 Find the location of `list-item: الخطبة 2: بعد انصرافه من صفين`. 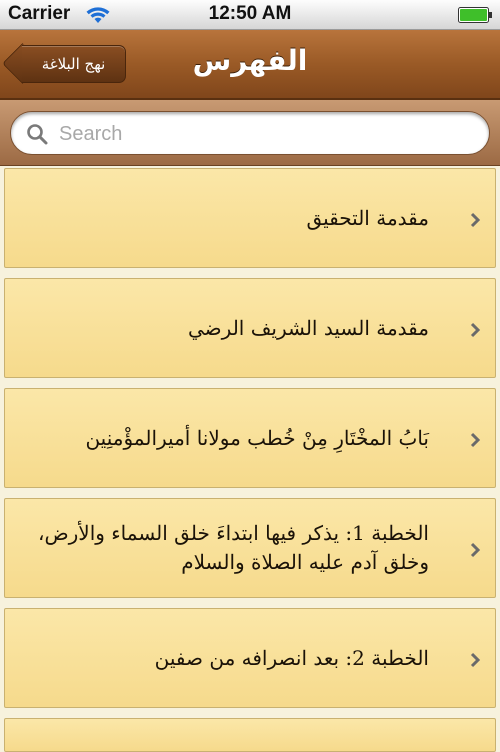

list-item: الخطبة 2: بعد انصرافه من صفين is located at coordinates (250, 658).